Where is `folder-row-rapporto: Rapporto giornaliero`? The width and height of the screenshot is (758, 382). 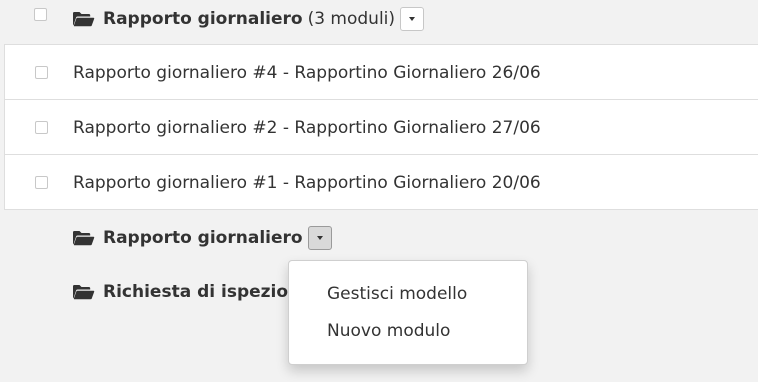
folder-row-rapporto: Rapporto giornaliero is located at coordinates (202, 238).